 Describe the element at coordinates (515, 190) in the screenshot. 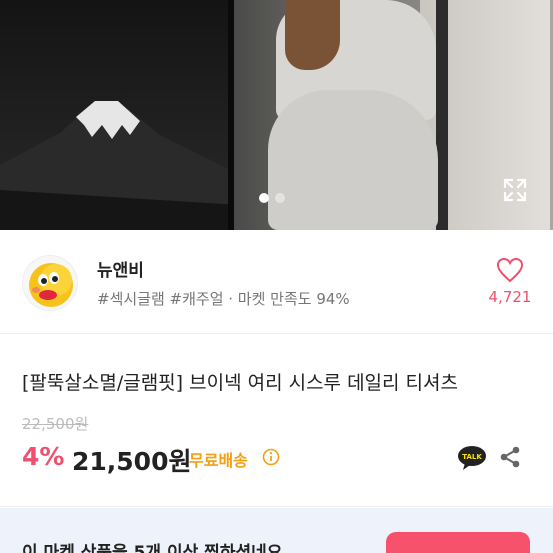

I see `expand-icon` at that location.